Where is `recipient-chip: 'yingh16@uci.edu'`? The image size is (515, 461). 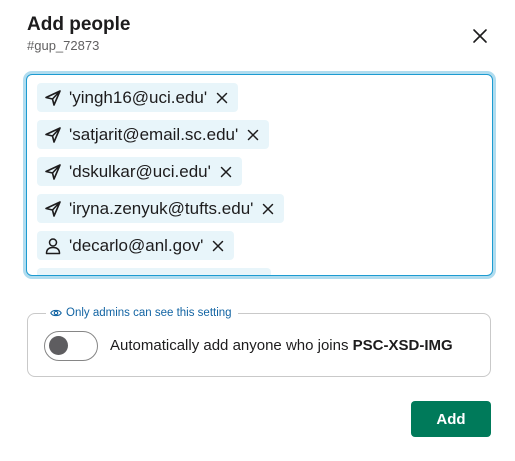 recipient-chip: 'yingh16@uci.edu' is located at coordinates (138, 97).